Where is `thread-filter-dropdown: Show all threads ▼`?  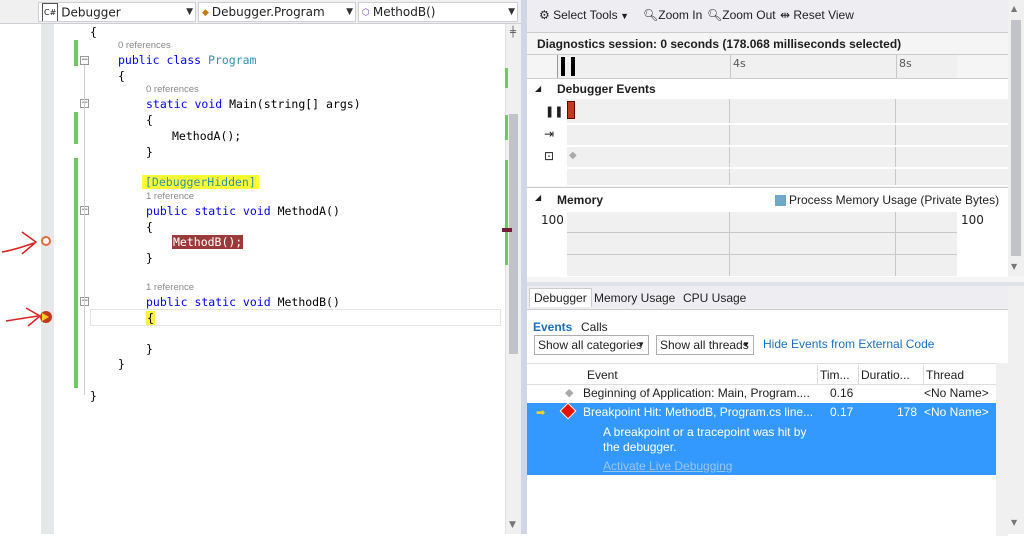 thread-filter-dropdown: Show all threads ▼ is located at coordinates (705, 345).